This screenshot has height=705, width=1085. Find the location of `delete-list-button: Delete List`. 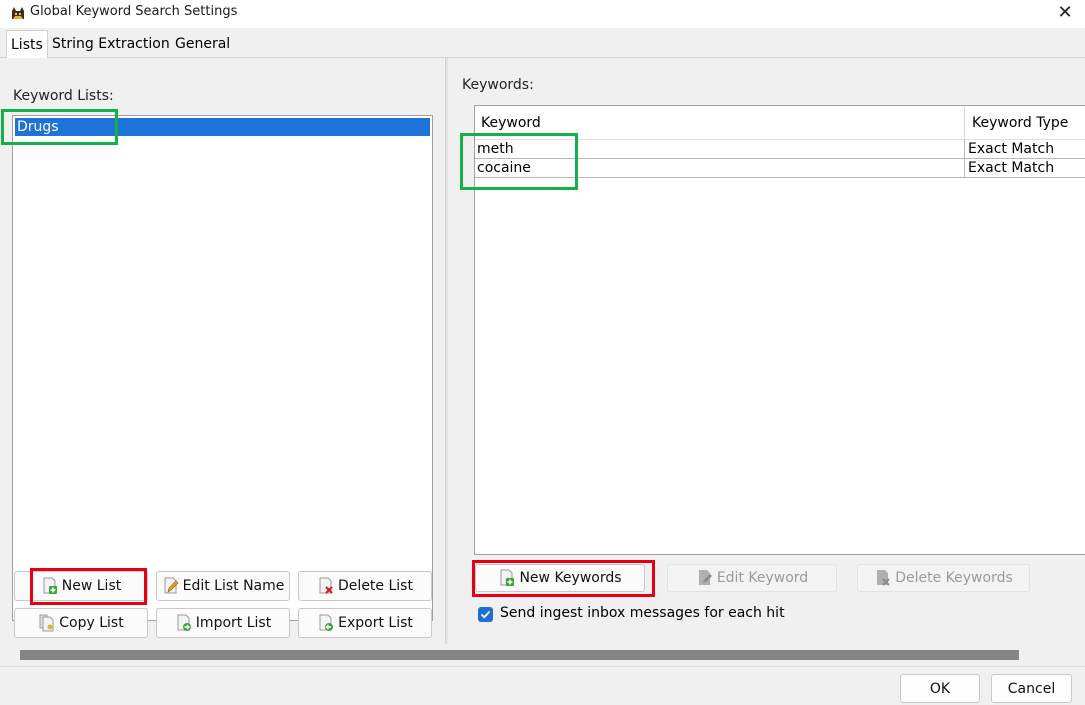

delete-list-button: Delete List is located at coordinates (365, 586).